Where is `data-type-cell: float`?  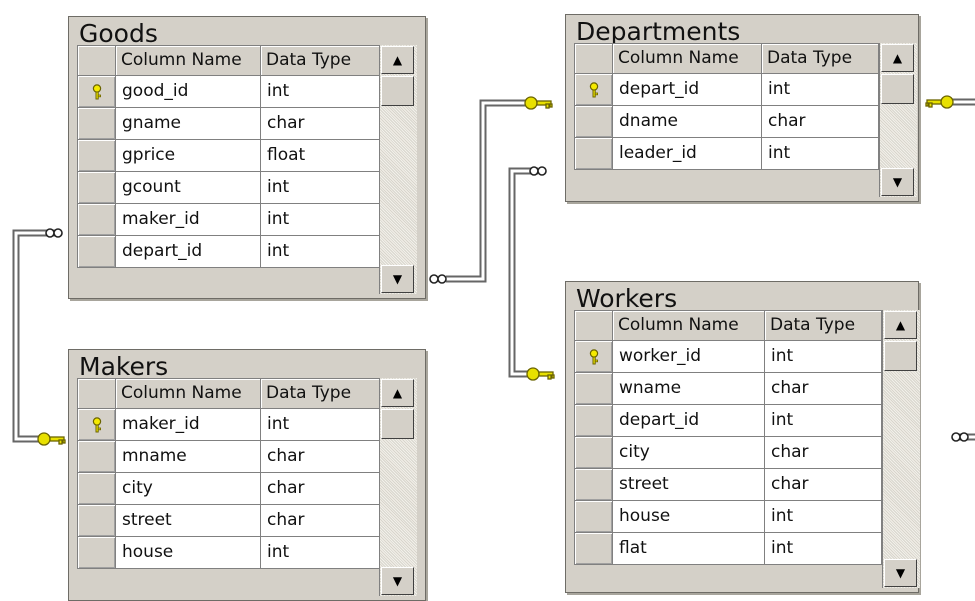 data-type-cell: float is located at coordinates (320, 156).